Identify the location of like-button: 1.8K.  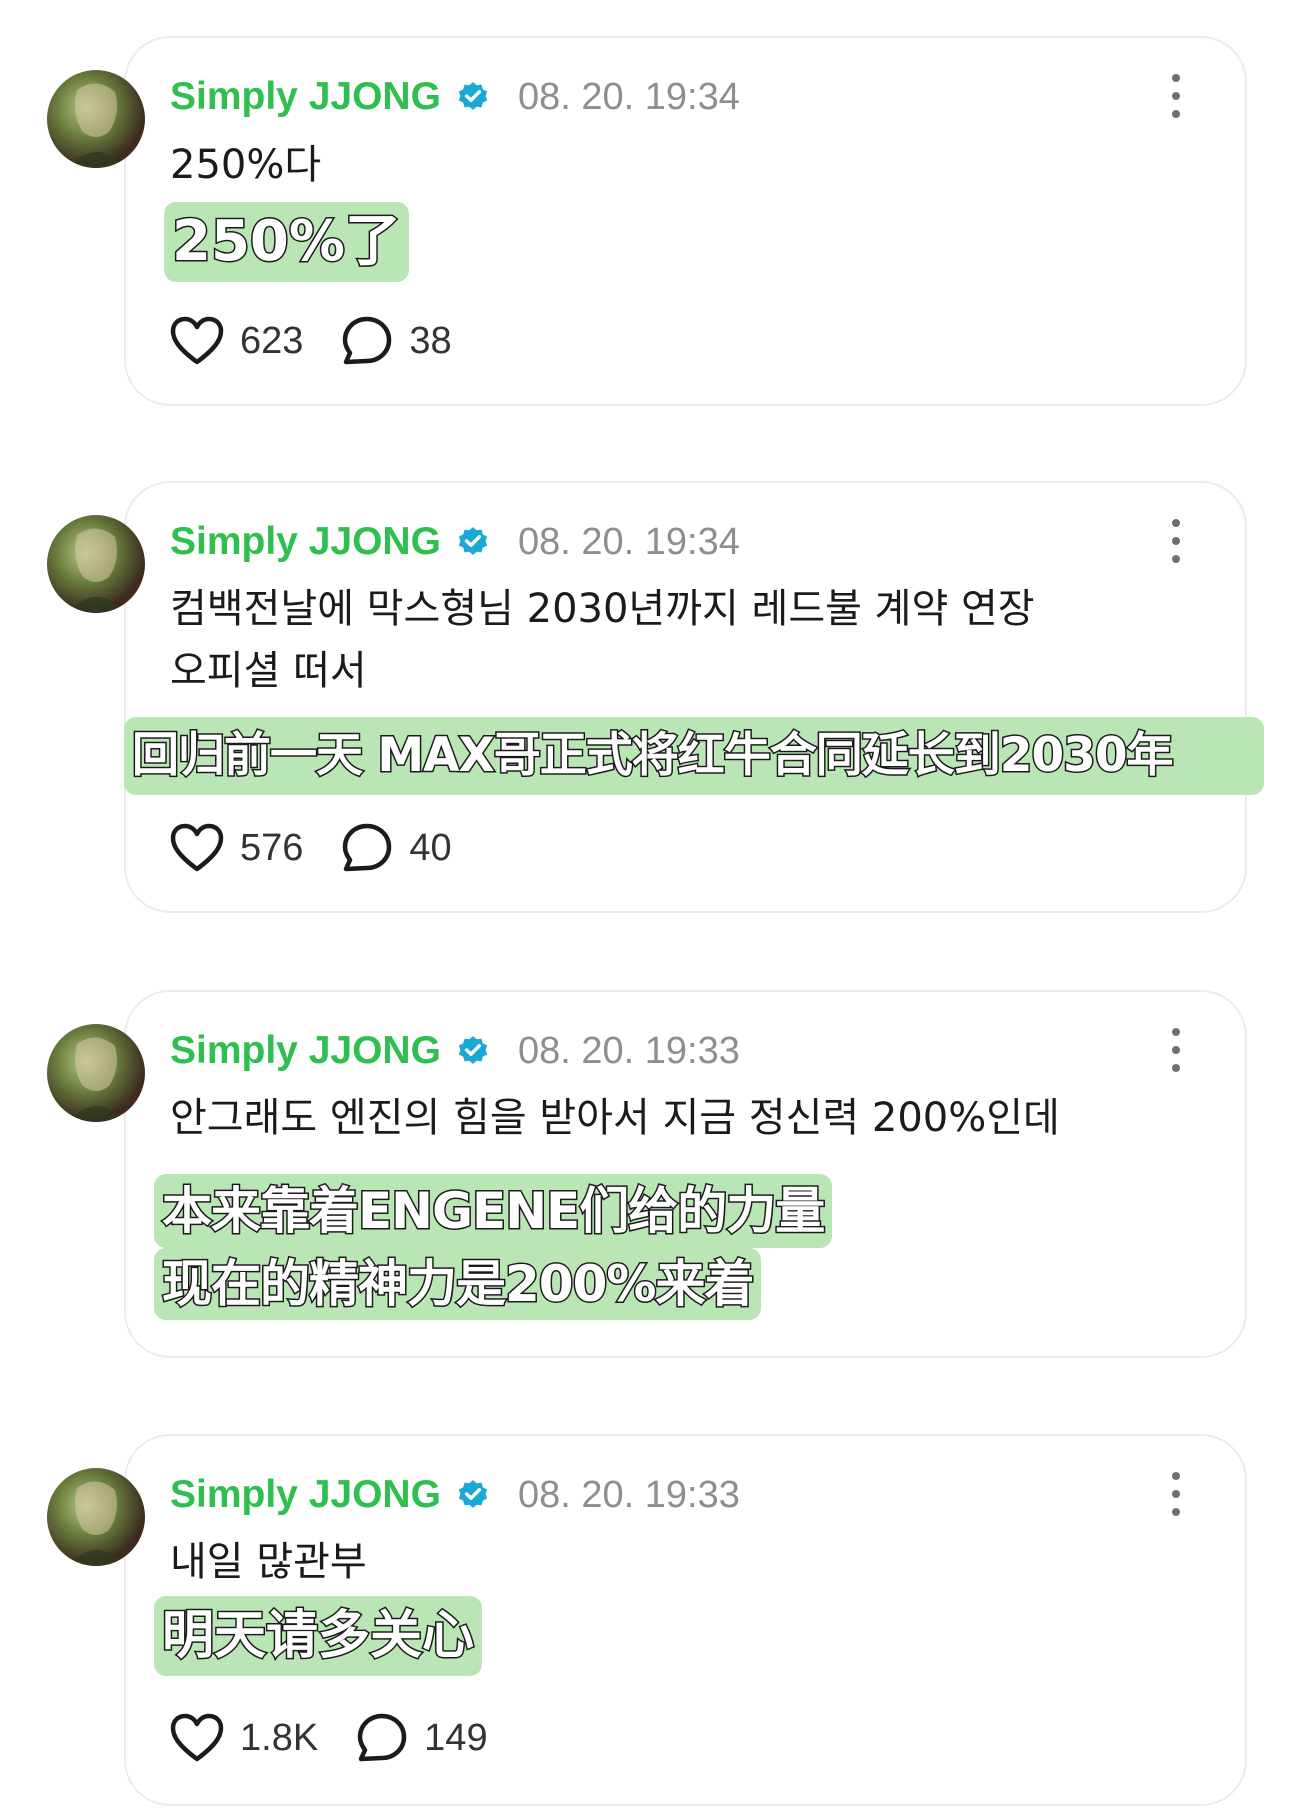
(244, 1738).